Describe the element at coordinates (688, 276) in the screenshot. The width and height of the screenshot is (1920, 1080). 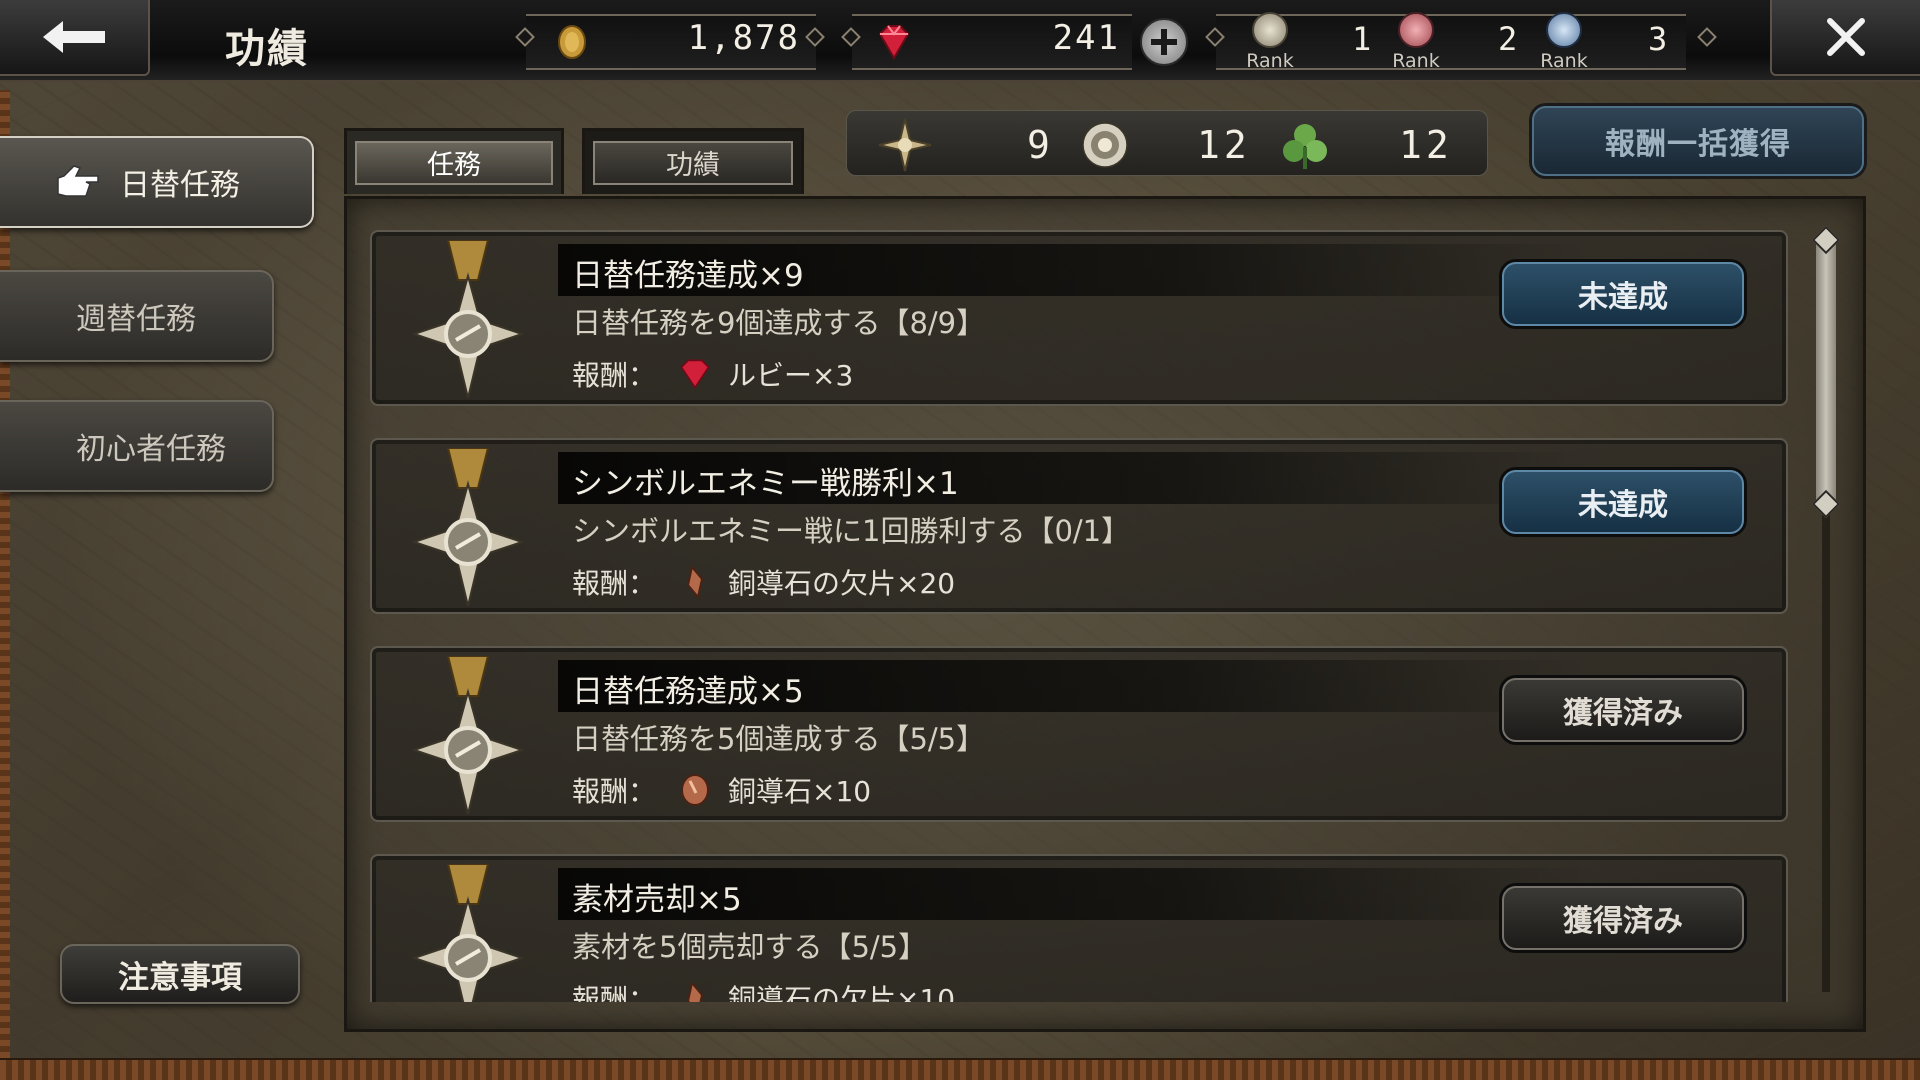
I see `mission-title: 日替任務達成×9` at that location.